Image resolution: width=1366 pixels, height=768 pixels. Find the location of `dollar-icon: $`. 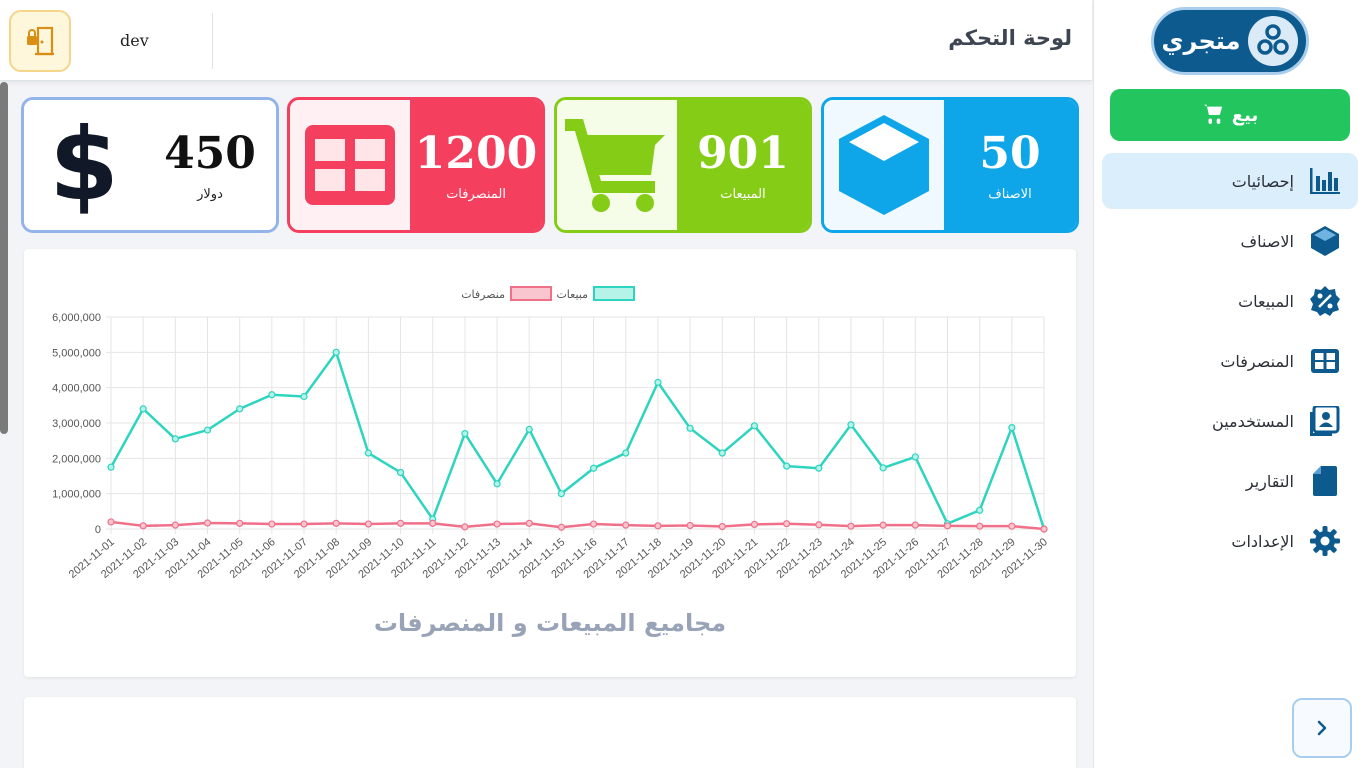

dollar-icon: $ is located at coordinates (84, 165).